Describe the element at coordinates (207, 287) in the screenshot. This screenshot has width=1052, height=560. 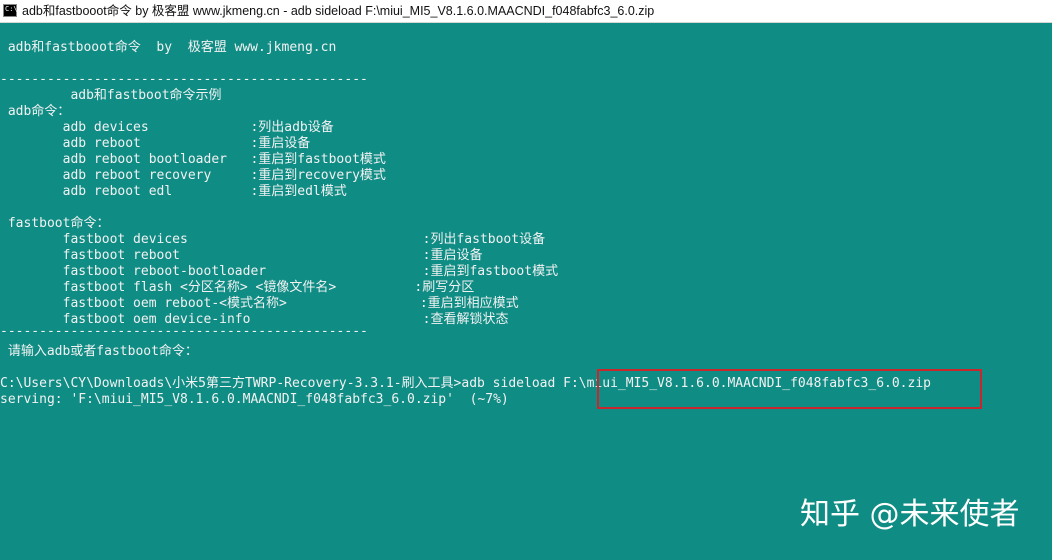
I see `fastboot-command: fastboot flash <分区名称> <镜像文件名>` at that location.